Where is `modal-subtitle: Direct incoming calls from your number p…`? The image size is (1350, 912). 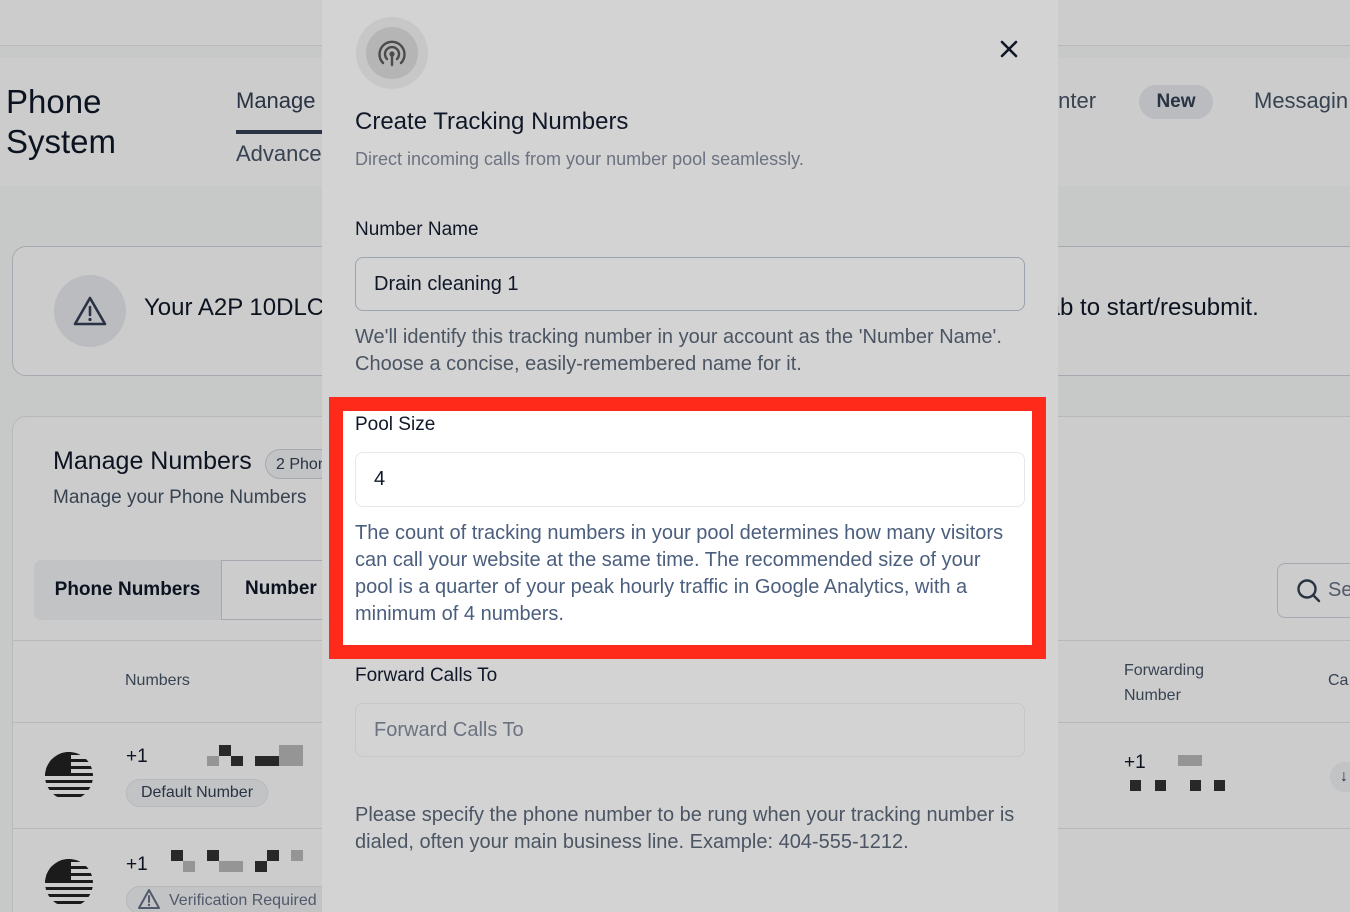 modal-subtitle: Direct incoming calls from your number p… is located at coordinates (579, 159).